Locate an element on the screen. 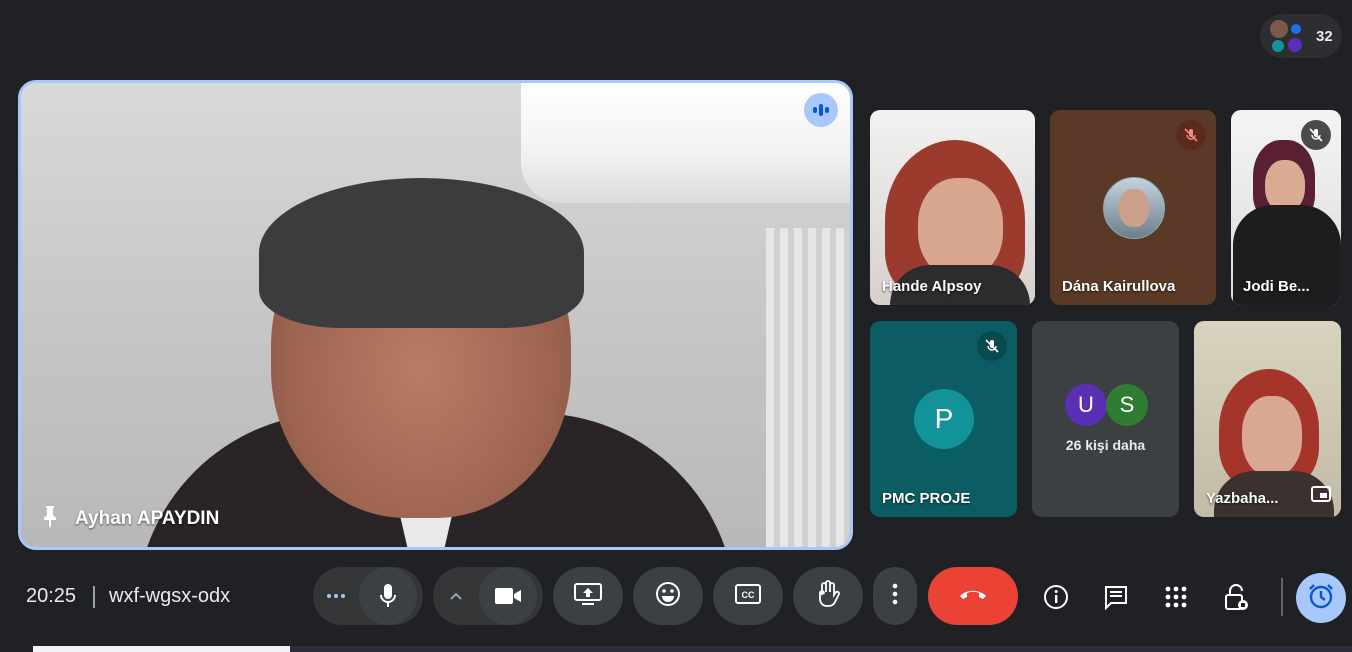  avatar: P is located at coordinates (944, 419).